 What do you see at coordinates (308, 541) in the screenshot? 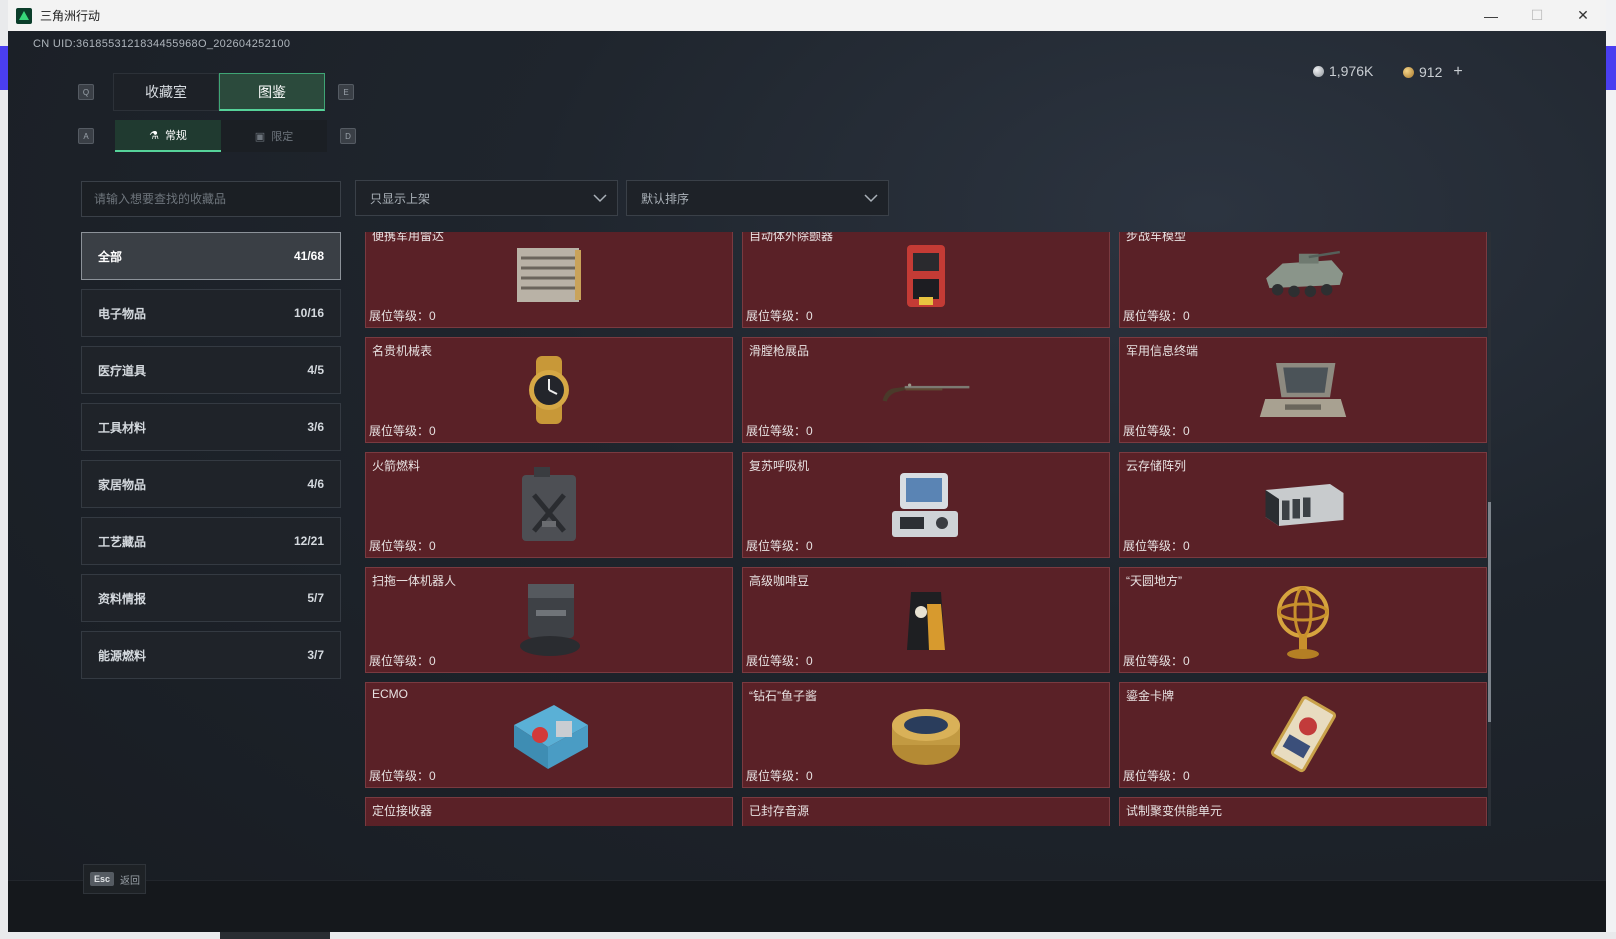
I see `category-count: 12/21` at bounding box center [308, 541].